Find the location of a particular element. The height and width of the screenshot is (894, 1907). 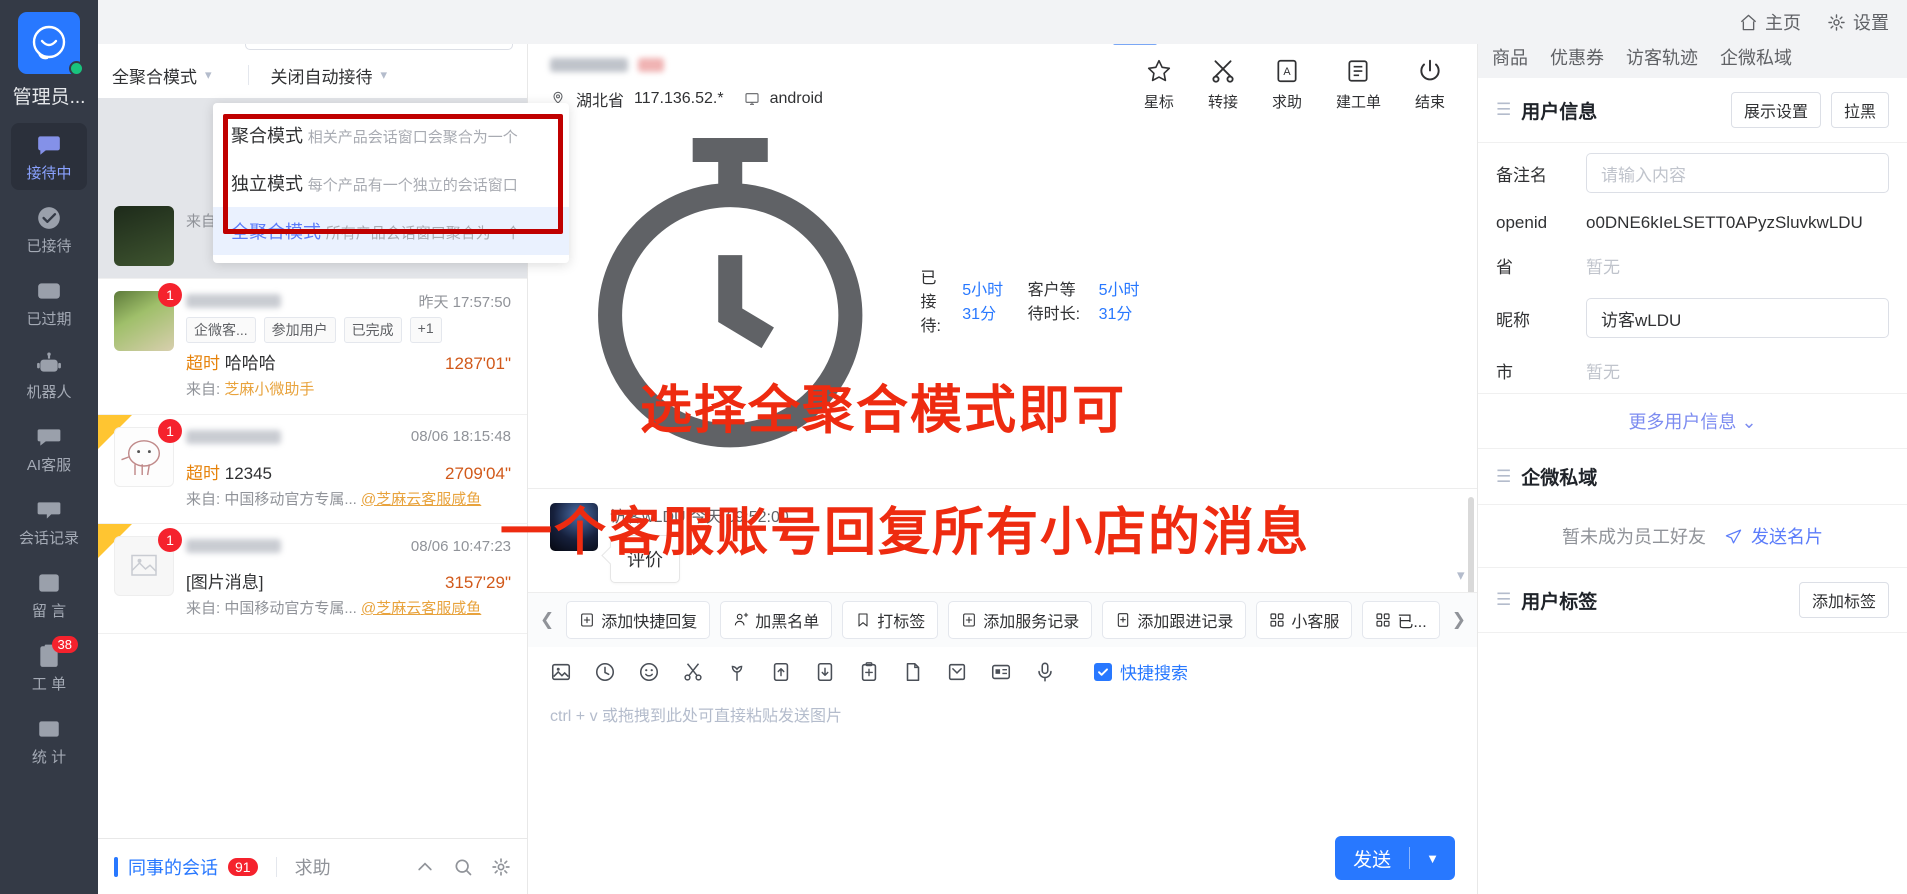

send-card-label: 发送名片 is located at coordinates (1787, 537).